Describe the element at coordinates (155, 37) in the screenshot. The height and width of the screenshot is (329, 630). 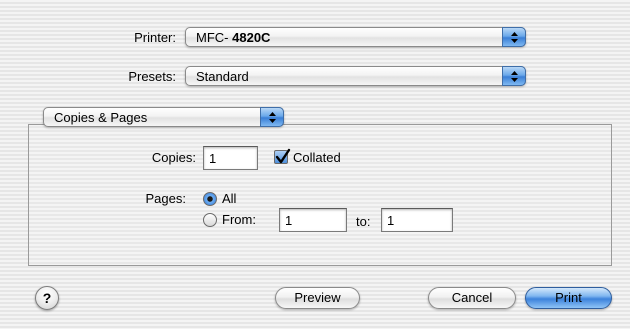
I see `printer-label: Printer:` at that location.